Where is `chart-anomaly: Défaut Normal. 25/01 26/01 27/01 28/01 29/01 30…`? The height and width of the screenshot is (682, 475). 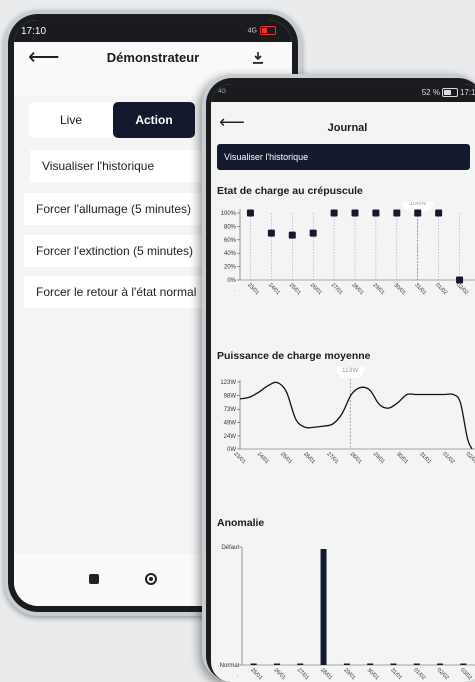
chart-anomaly: Défaut Normal. 25/01 26/01 27/01 28/01 29/01 30… is located at coordinates (347, 613).